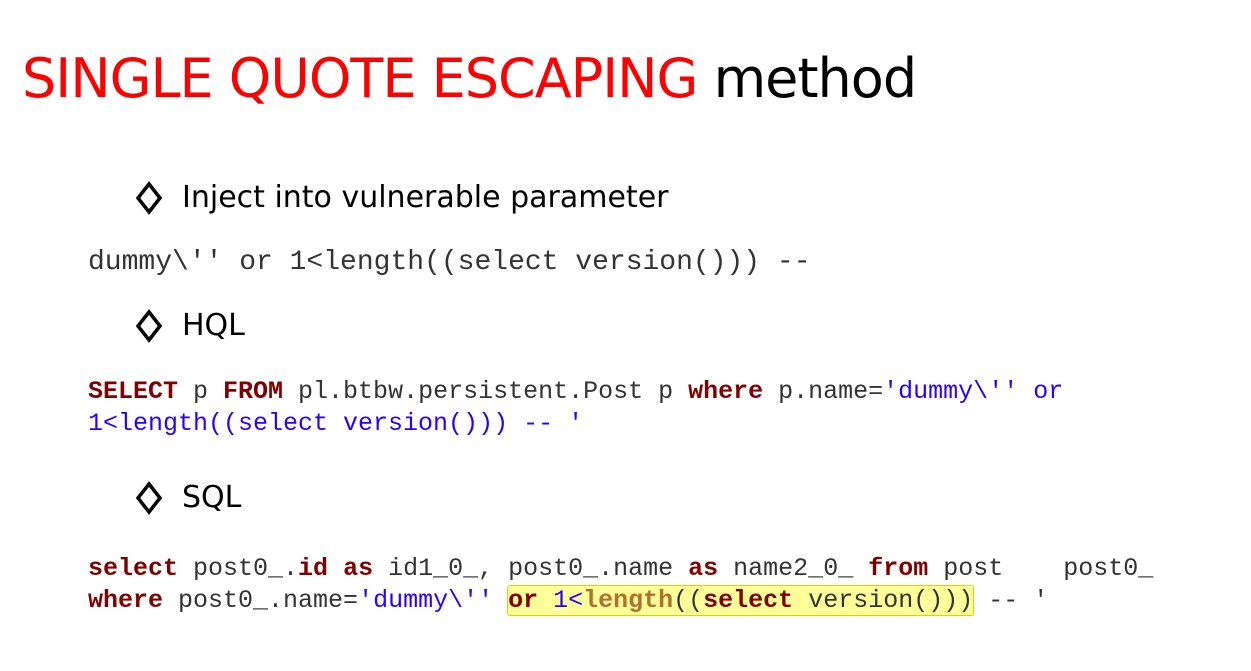  Describe the element at coordinates (815, 78) in the screenshot. I see `slide-title-black: method` at that location.